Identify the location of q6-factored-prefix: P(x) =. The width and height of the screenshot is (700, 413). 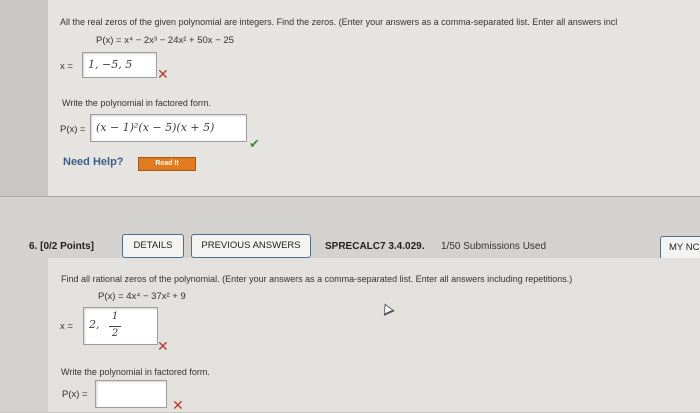
(75, 394).